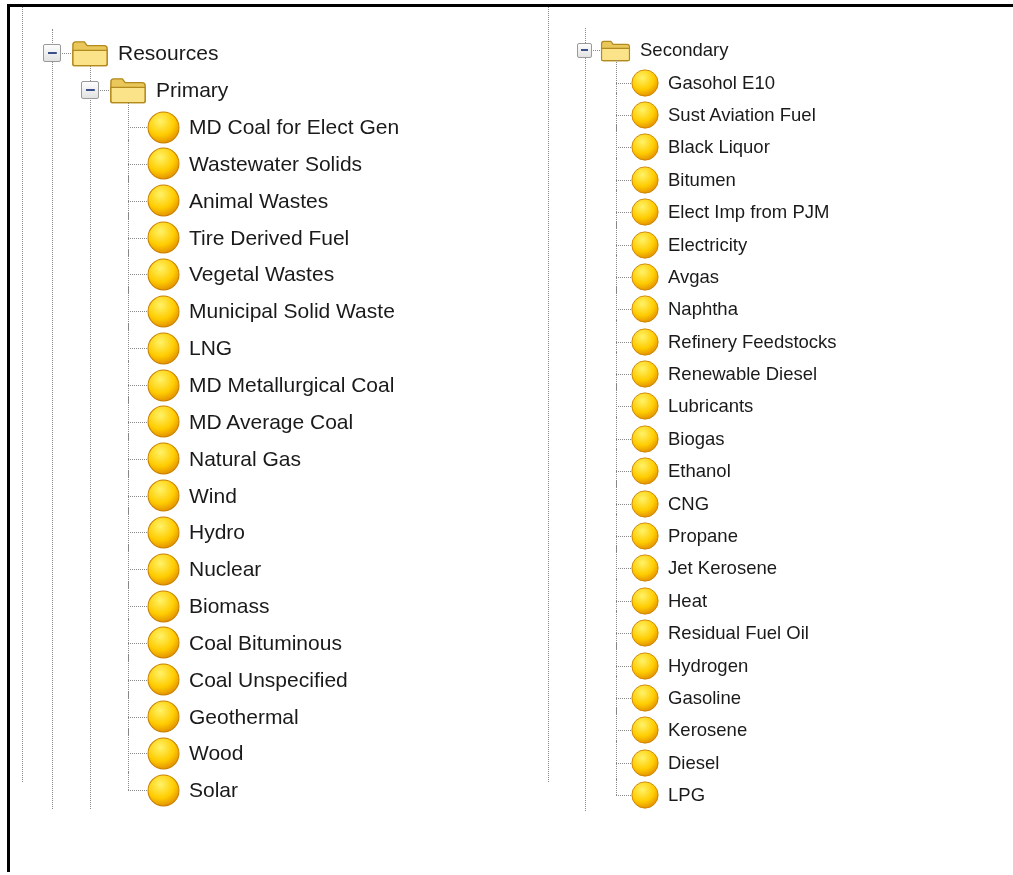 This screenshot has width=1013, height=875. What do you see at coordinates (216, 753) in the screenshot?
I see `tree-item-label: Wood` at bounding box center [216, 753].